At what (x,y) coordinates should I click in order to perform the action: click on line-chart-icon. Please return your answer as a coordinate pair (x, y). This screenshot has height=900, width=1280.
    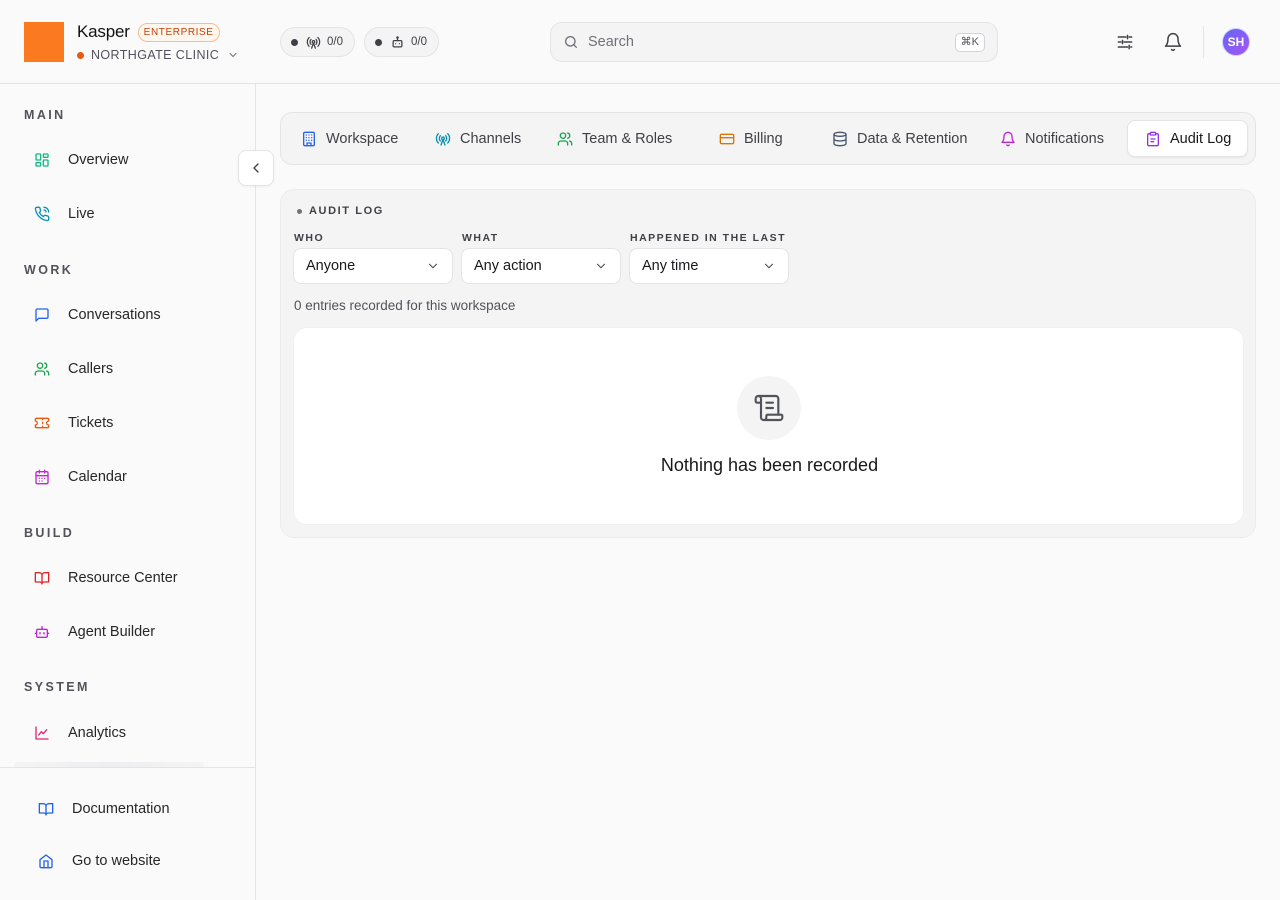
    Looking at the image, I should click on (42, 733).